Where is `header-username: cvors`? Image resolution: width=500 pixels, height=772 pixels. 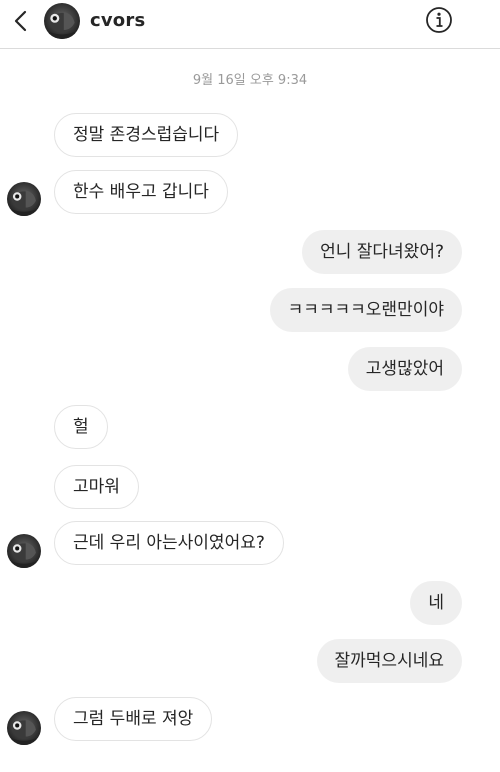 header-username: cvors is located at coordinates (117, 20).